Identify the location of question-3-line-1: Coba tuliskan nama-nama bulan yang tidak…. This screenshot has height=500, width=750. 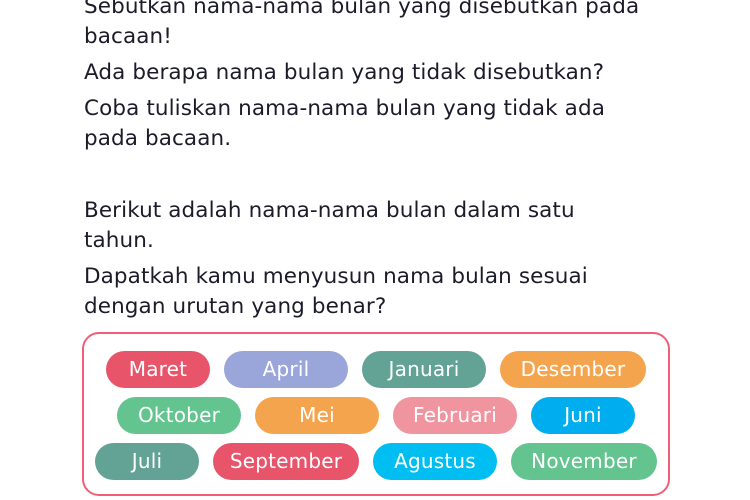
(344, 108).